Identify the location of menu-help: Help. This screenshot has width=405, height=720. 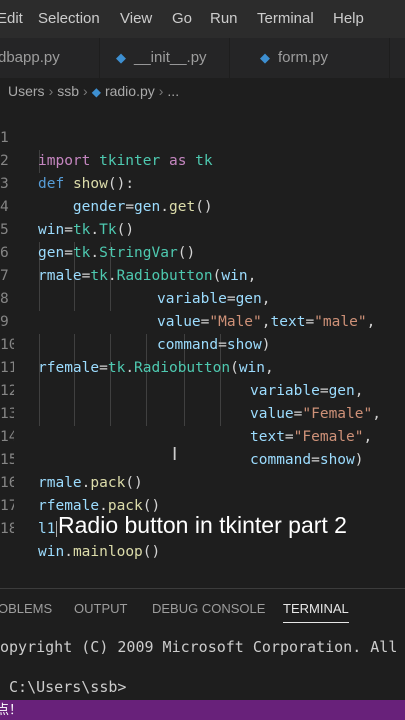
(348, 18).